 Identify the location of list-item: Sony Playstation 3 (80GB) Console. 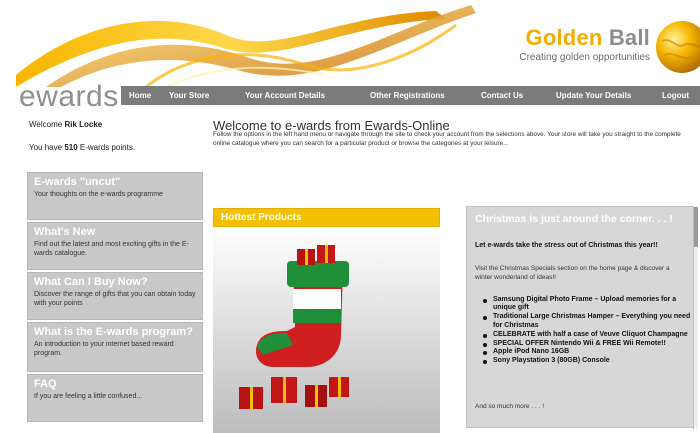
(588, 361).